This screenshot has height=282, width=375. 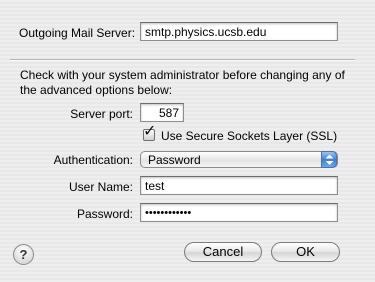 What do you see at coordinates (239, 159) in the screenshot?
I see `authentication-select: Password` at bounding box center [239, 159].